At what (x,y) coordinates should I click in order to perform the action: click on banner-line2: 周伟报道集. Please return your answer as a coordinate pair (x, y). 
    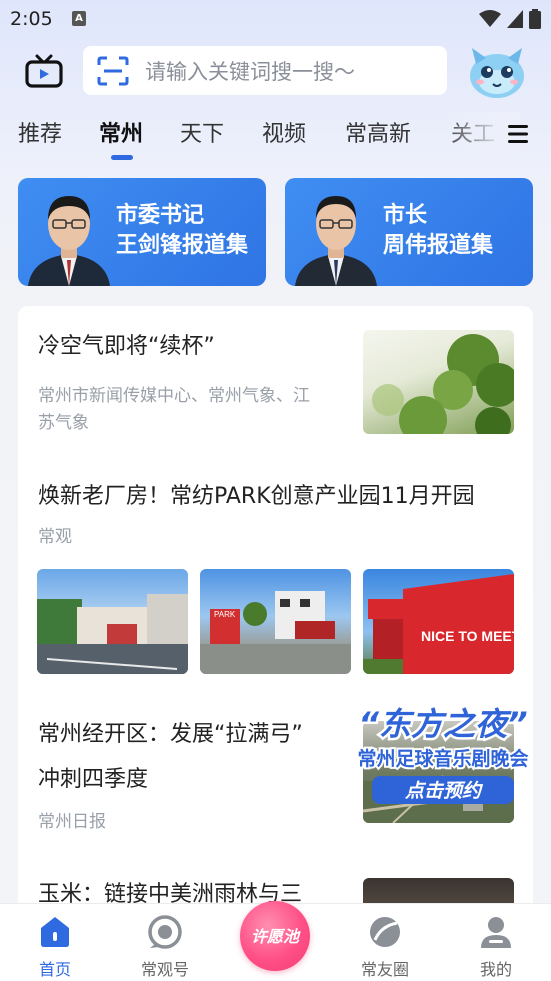
    Looking at the image, I should click on (438, 245).